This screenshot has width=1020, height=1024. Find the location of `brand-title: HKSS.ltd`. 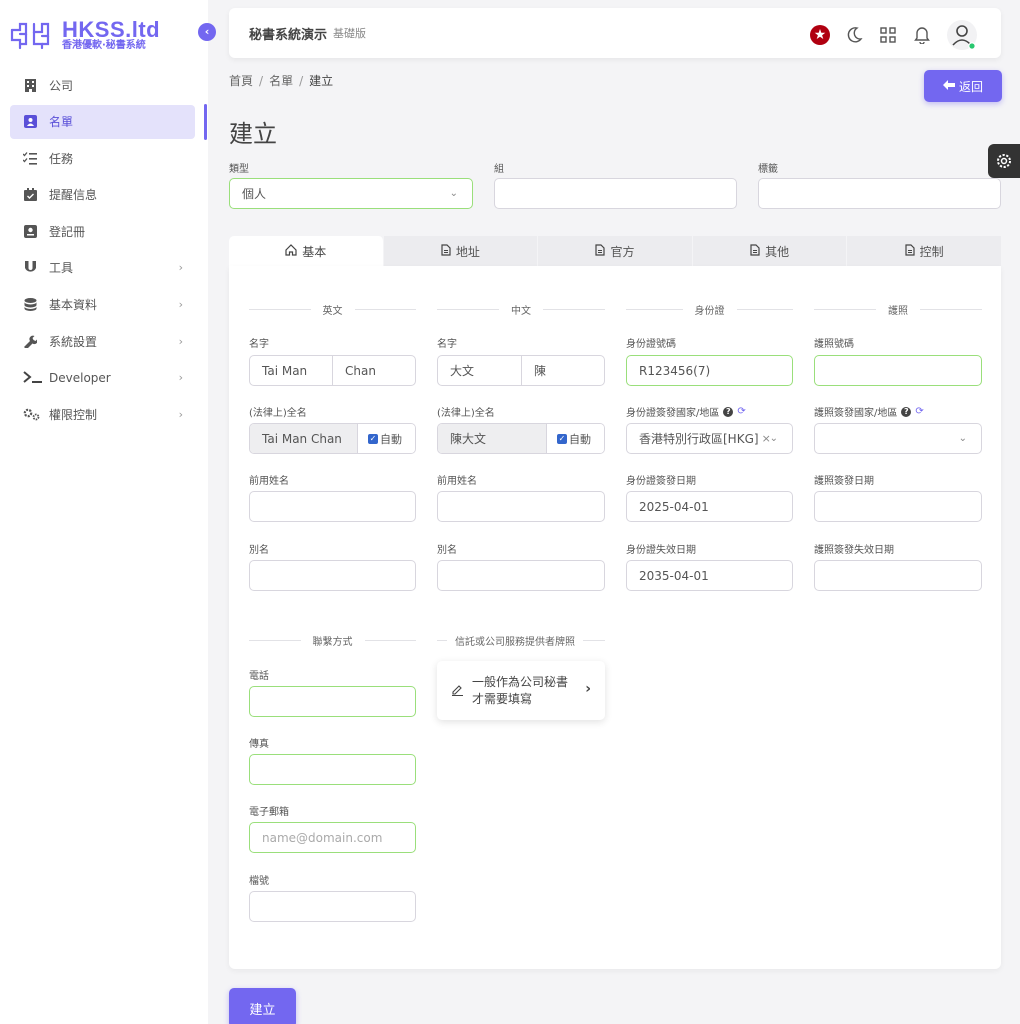

brand-title: HKSS.ltd is located at coordinates (111, 29).